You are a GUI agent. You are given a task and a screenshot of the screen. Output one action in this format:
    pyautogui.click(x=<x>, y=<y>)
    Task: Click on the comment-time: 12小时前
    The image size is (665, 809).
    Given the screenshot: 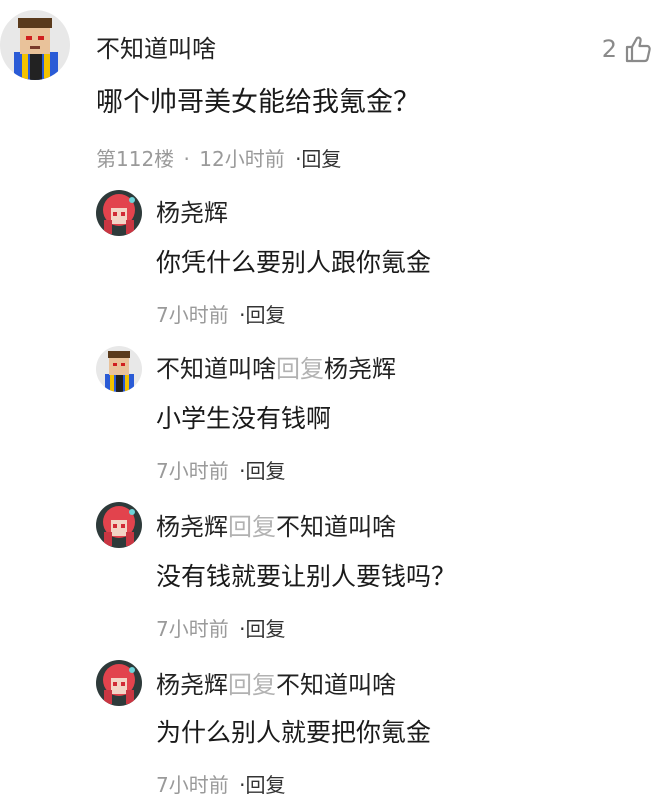 What is the action you would take?
    pyautogui.click(x=242, y=159)
    